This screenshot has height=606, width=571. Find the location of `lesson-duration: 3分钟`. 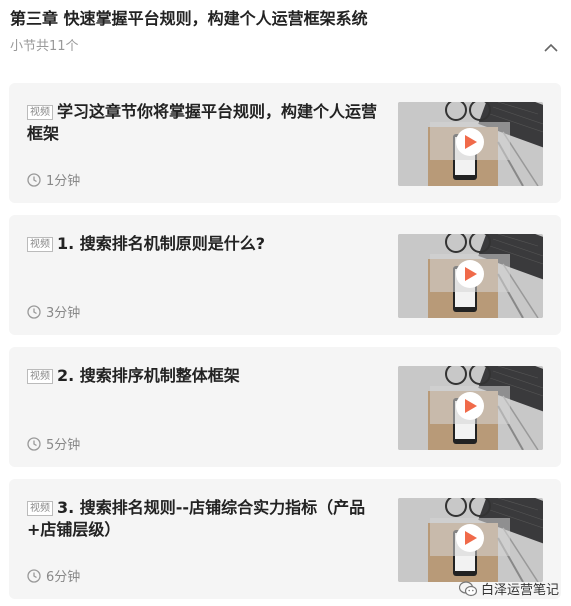

lesson-duration: 3分钟 is located at coordinates (53, 311).